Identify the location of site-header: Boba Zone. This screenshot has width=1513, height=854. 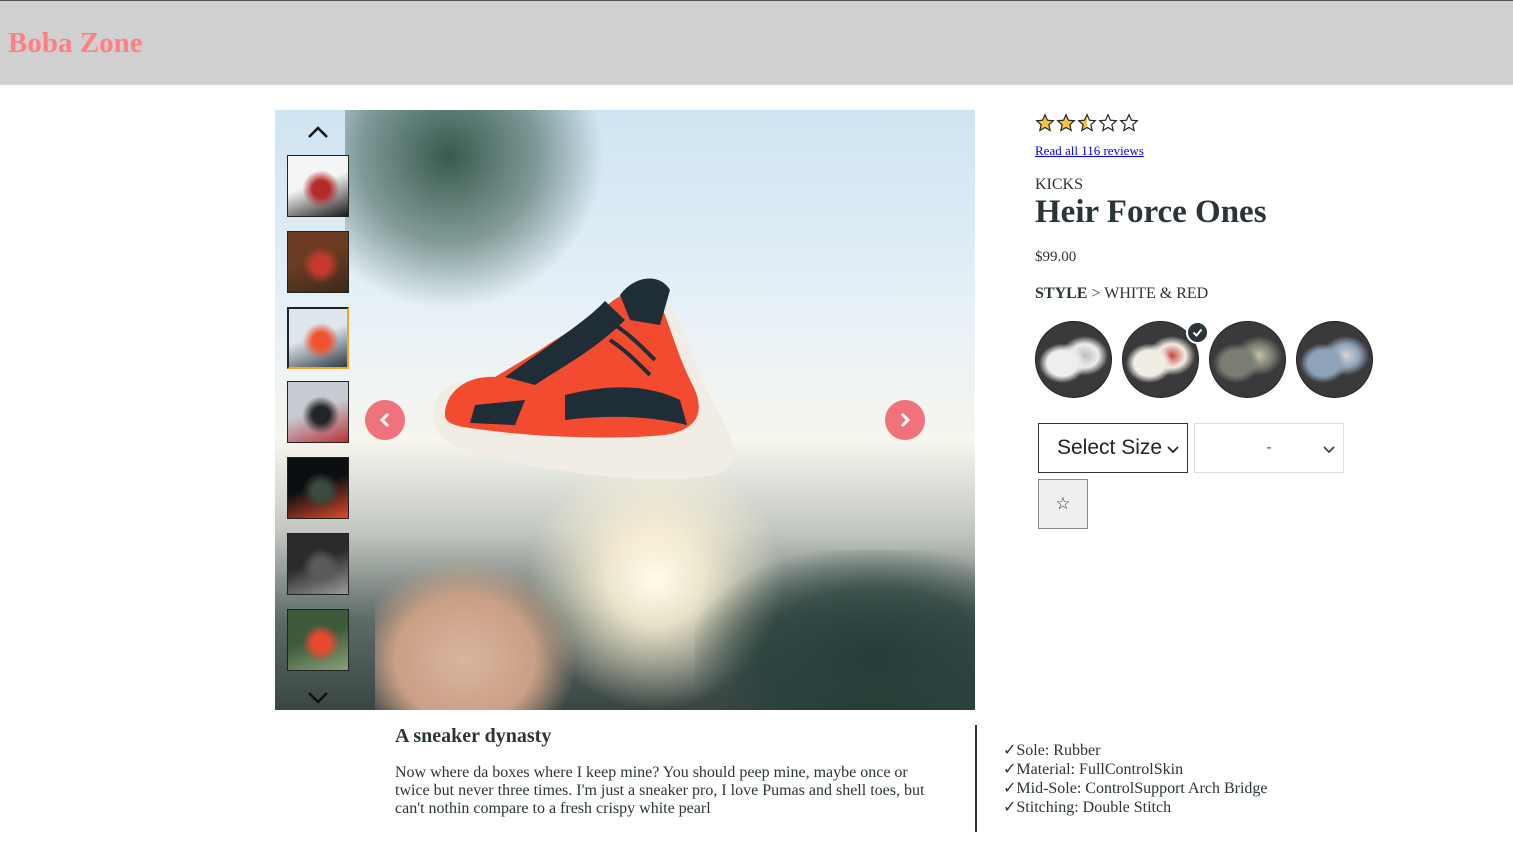
(756, 42).